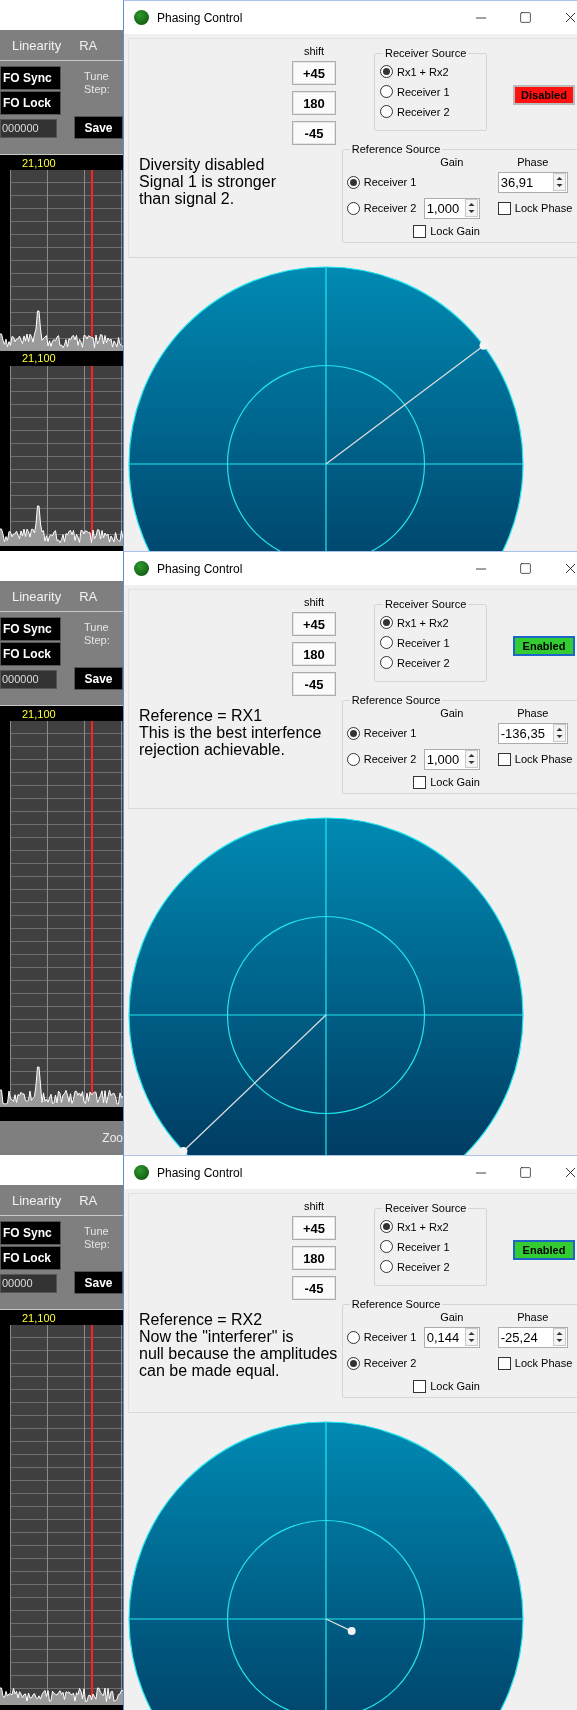 Image resolution: width=577 pixels, height=1710 pixels. Describe the element at coordinates (532, 182) in the screenshot. I see `phase-field: 36,91` at that location.